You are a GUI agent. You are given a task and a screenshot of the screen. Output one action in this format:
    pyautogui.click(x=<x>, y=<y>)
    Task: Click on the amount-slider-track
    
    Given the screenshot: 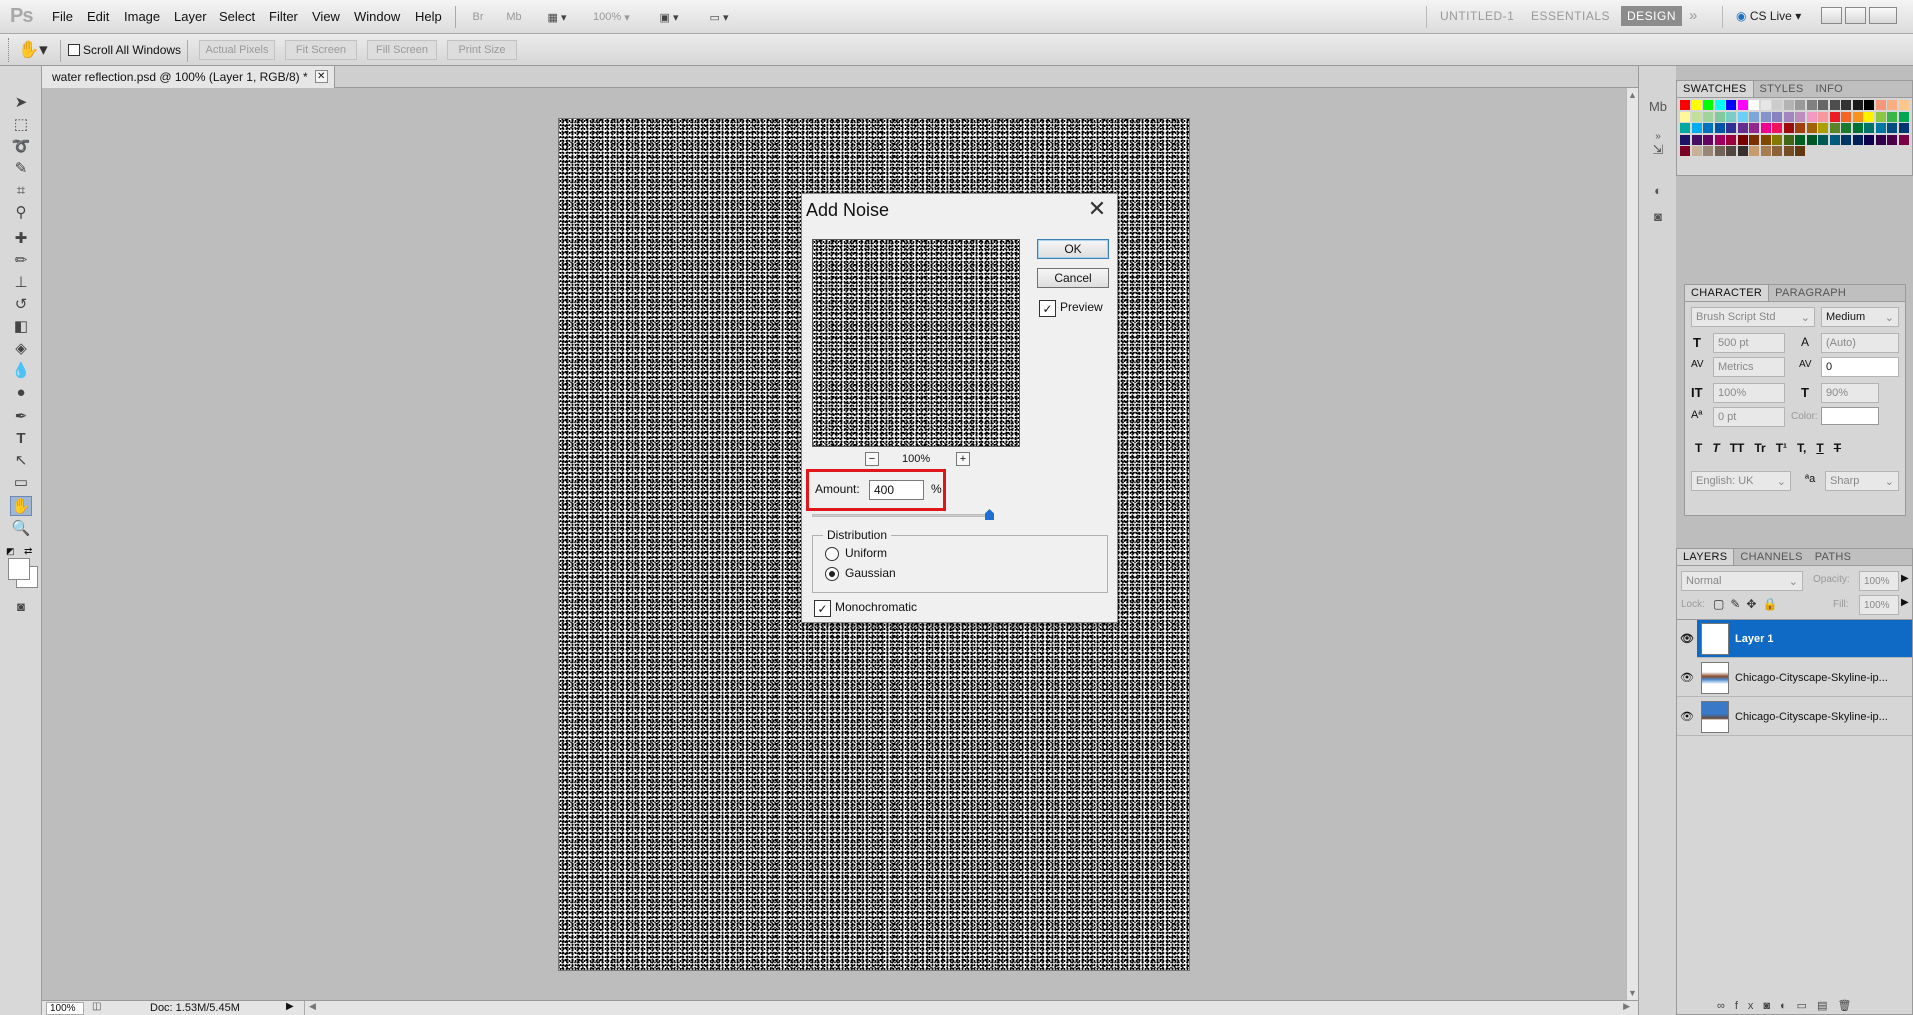 What is the action you would take?
    pyautogui.click(x=903, y=514)
    